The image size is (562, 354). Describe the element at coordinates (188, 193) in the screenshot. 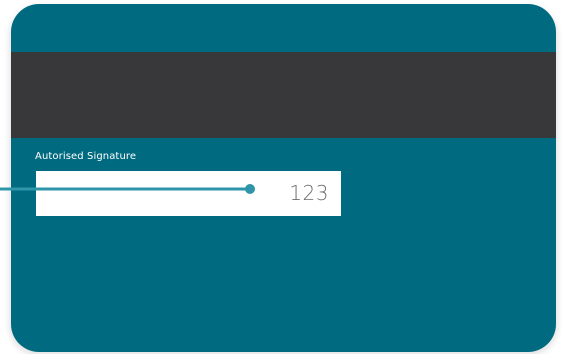

I see `signature-strip: 123` at that location.